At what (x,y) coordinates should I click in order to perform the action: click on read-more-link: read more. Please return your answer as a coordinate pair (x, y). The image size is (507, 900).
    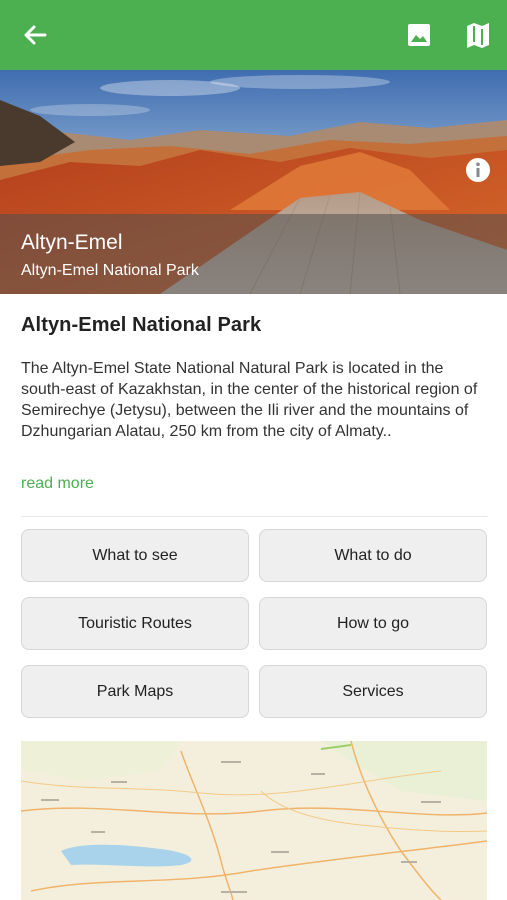
    Looking at the image, I should click on (57, 484).